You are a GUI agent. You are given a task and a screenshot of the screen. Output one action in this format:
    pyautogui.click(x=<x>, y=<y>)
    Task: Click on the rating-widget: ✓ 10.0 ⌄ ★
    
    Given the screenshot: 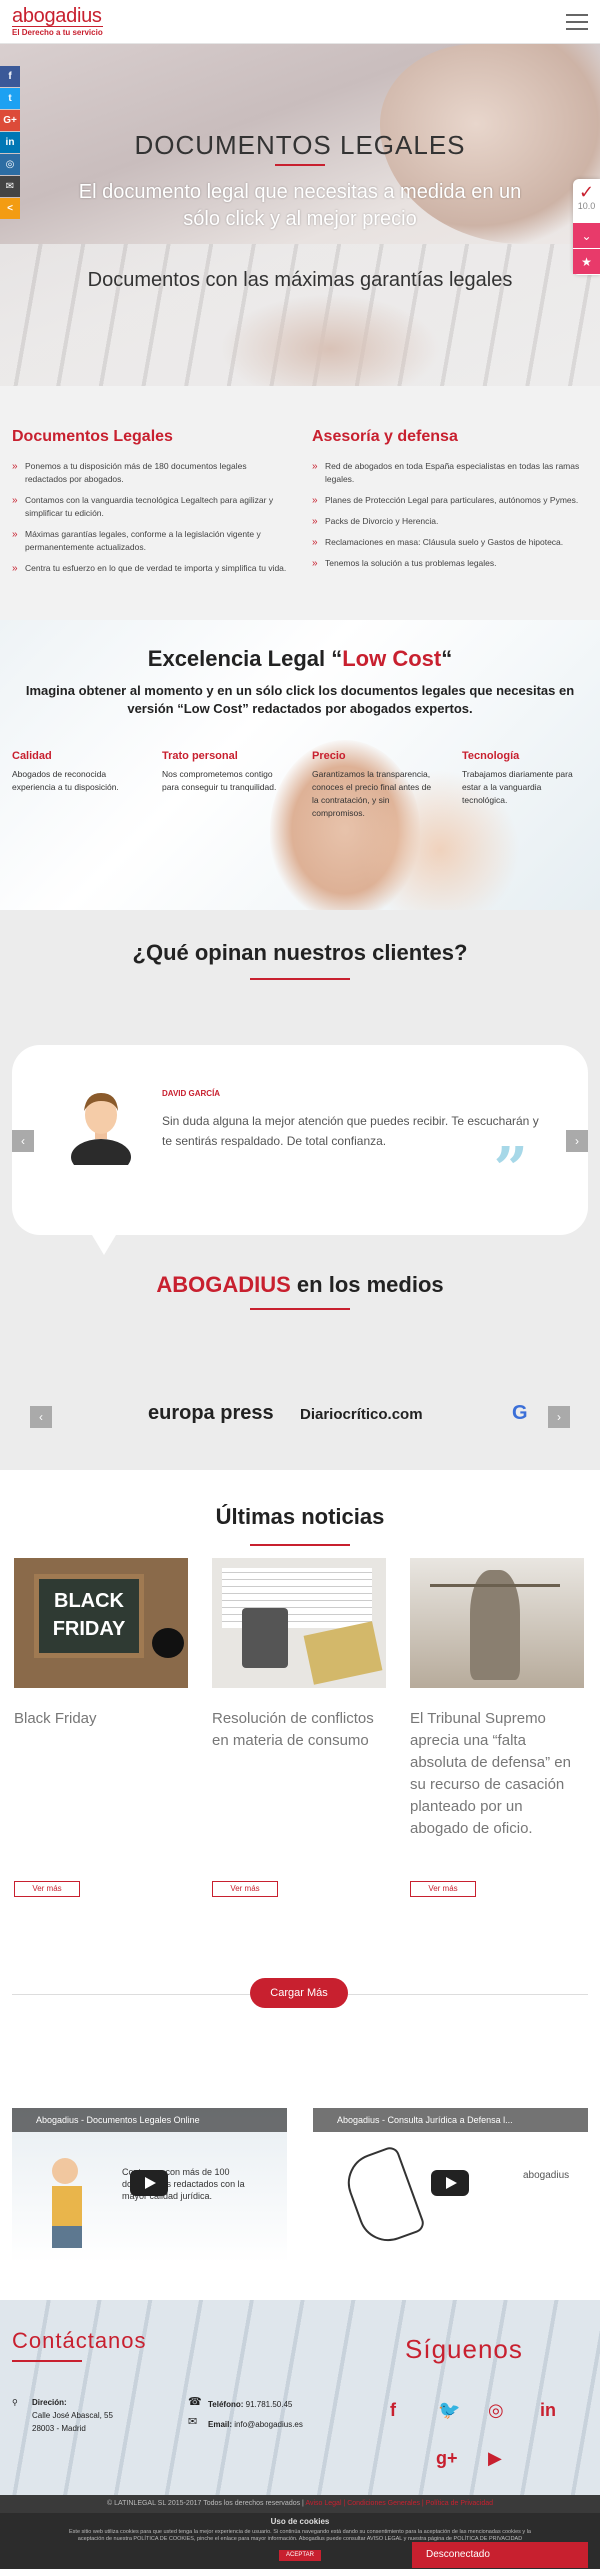 What is the action you would take?
    pyautogui.click(x=586, y=227)
    